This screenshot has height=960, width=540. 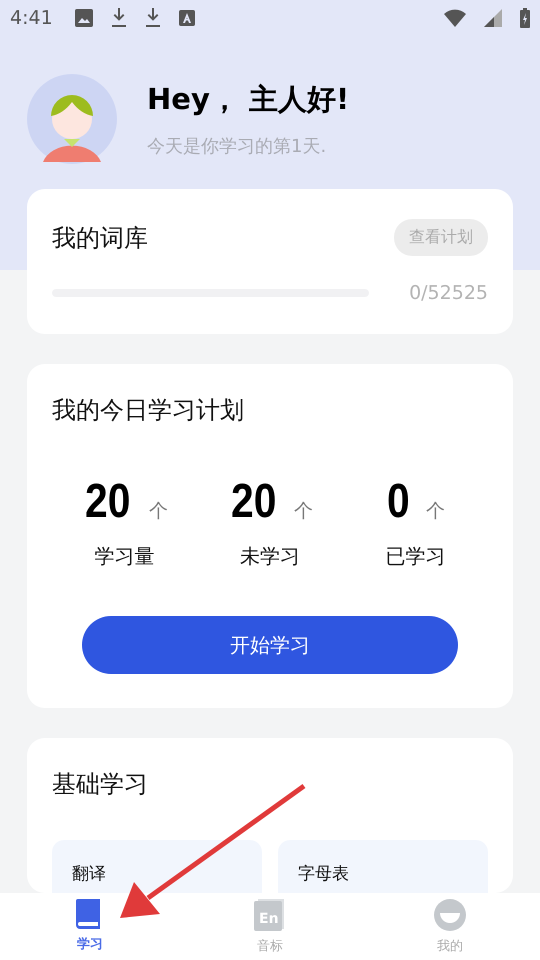 What do you see at coordinates (90, 926) in the screenshot?
I see `nav-tab: 学习` at bounding box center [90, 926].